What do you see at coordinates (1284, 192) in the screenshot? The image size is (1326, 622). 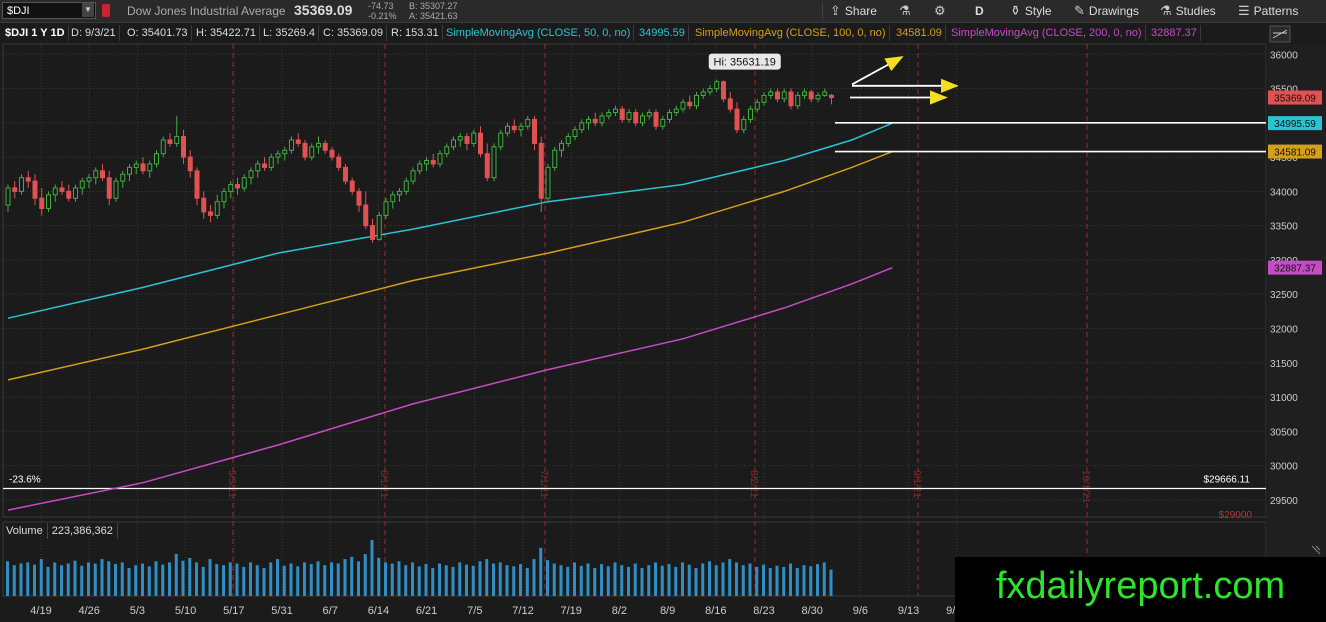 I see `y-tick-label: 34000` at bounding box center [1284, 192].